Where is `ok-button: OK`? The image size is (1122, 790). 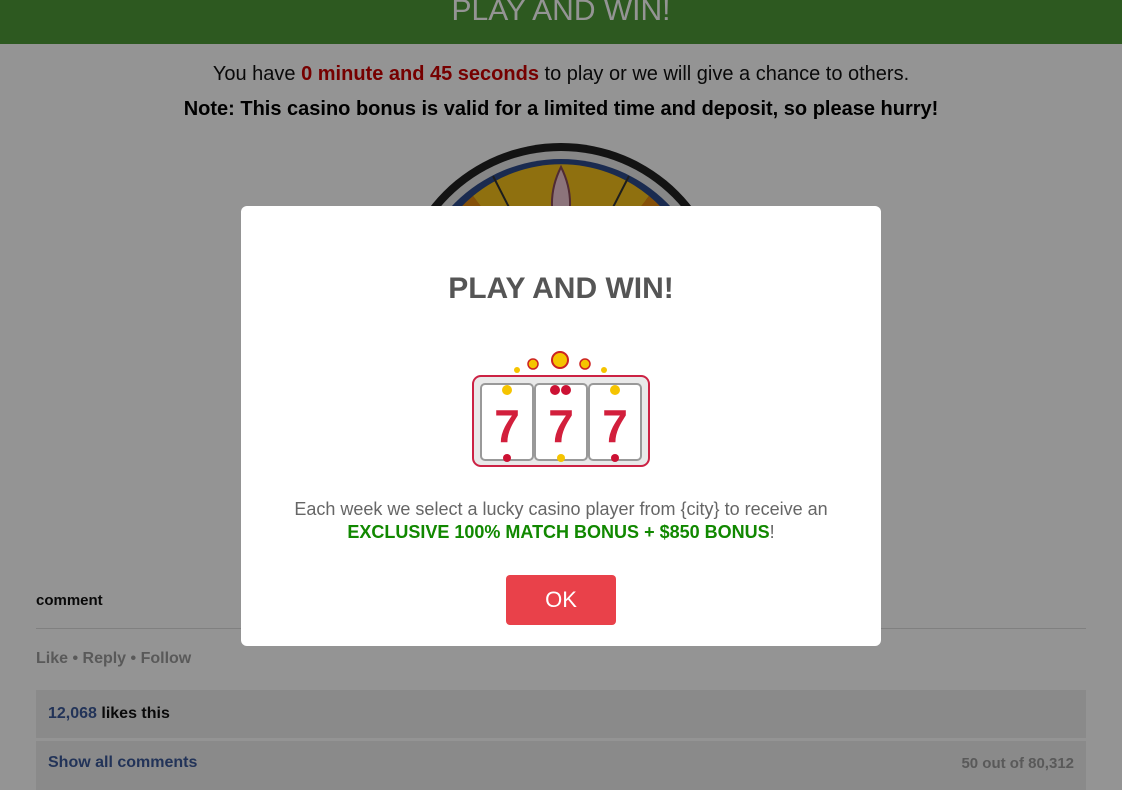
ok-button: OK is located at coordinates (561, 600).